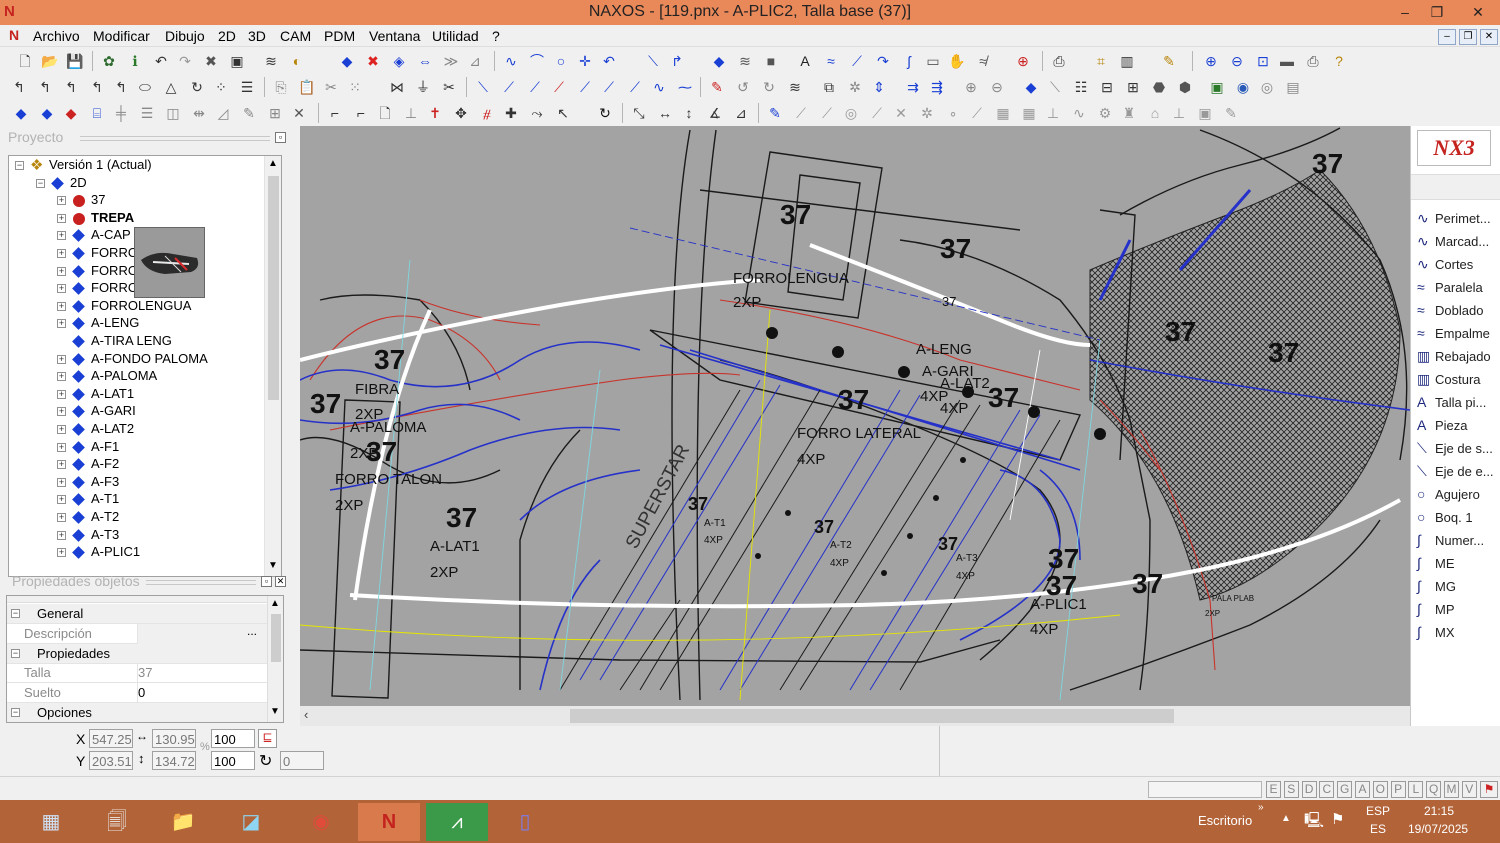 The width and height of the screenshot is (1500, 843). Describe the element at coordinates (335, 113) in the screenshot. I see `corner-a-icon: ⌐` at that location.